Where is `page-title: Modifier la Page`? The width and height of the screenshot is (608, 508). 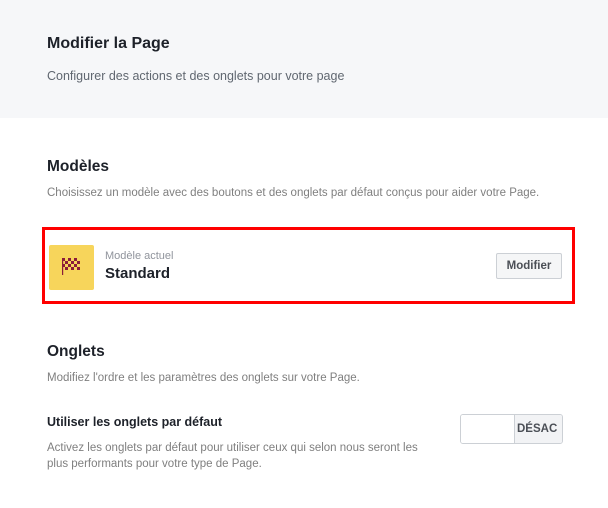
page-title: Modifier la Page is located at coordinates (108, 43).